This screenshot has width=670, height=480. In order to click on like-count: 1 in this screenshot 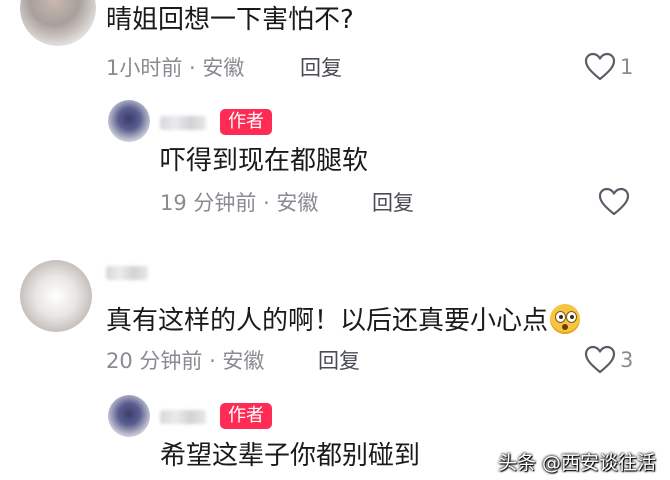, I will do `click(627, 67)`.